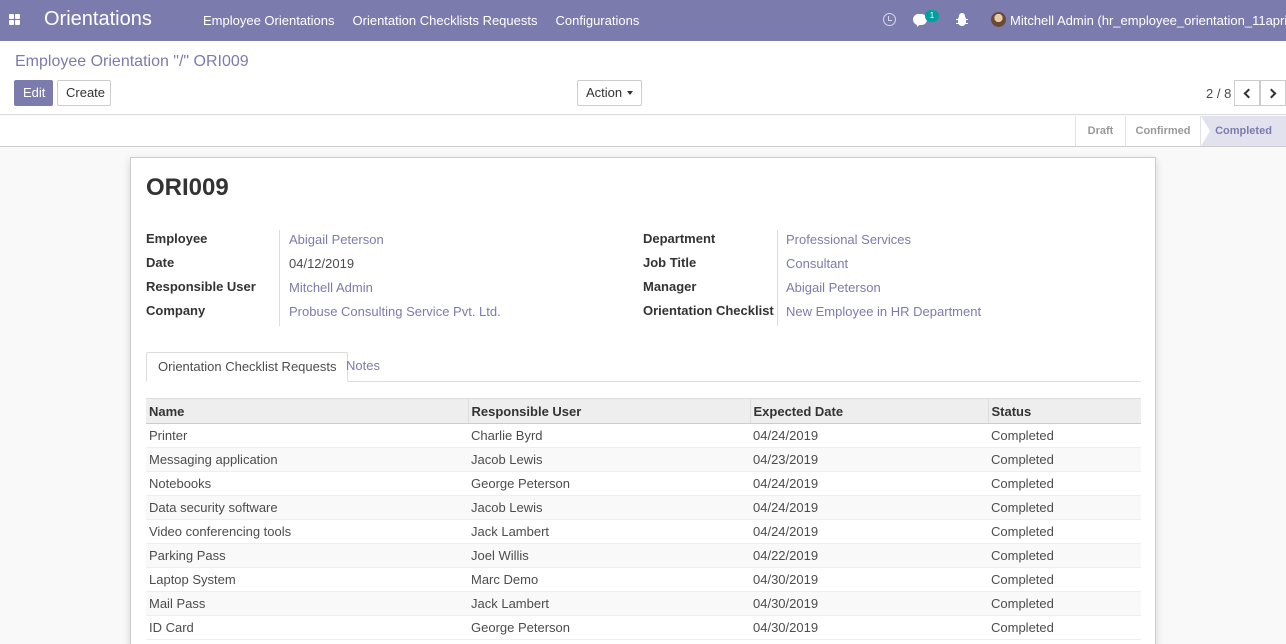  What do you see at coordinates (670, 286) in the screenshot?
I see `manager-label: Manager` at bounding box center [670, 286].